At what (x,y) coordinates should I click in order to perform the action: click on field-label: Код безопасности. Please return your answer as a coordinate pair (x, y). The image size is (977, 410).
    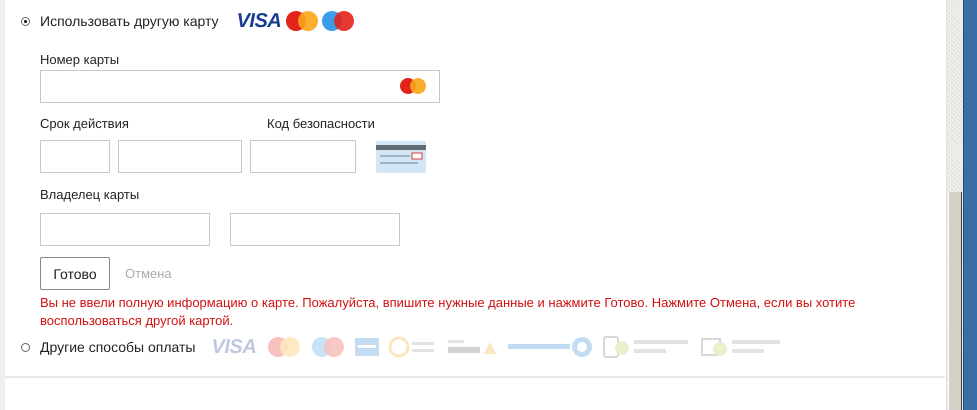
    Looking at the image, I should click on (321, 124).